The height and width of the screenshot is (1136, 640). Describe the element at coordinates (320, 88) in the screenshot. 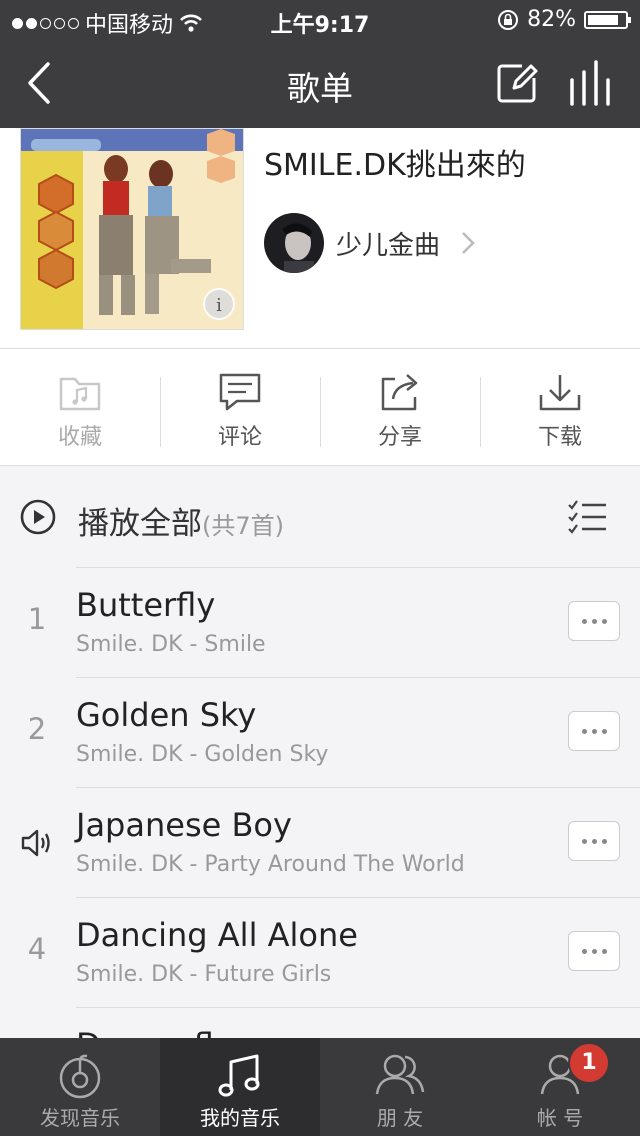

I see `page-title: 歌单` at that location.